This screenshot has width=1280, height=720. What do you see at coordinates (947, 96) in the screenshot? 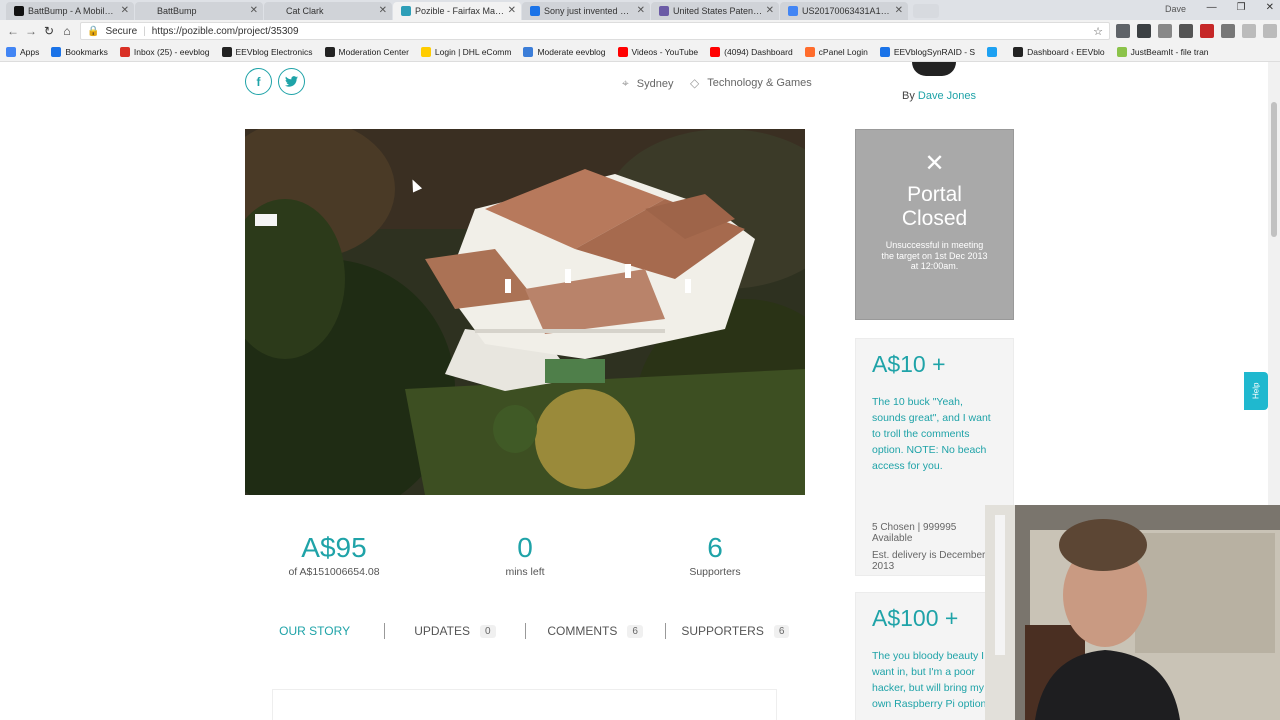
I see `creator-link: Dave Jones` at bounding box center [947, 96].